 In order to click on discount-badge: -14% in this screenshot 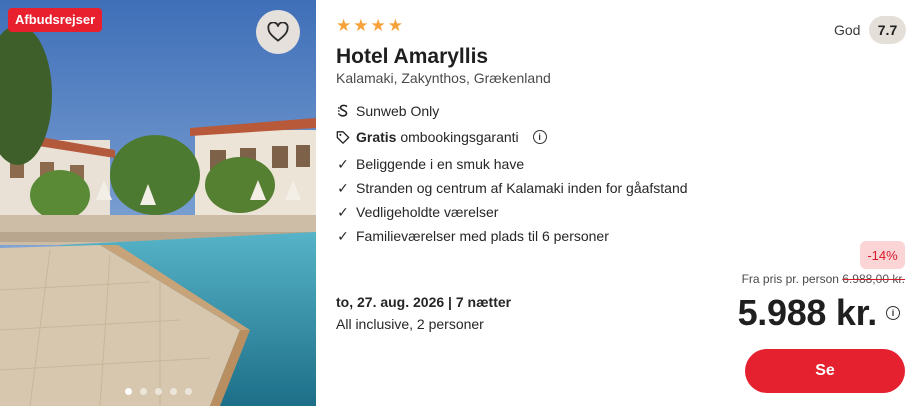, I will do `click(882, 255)`.